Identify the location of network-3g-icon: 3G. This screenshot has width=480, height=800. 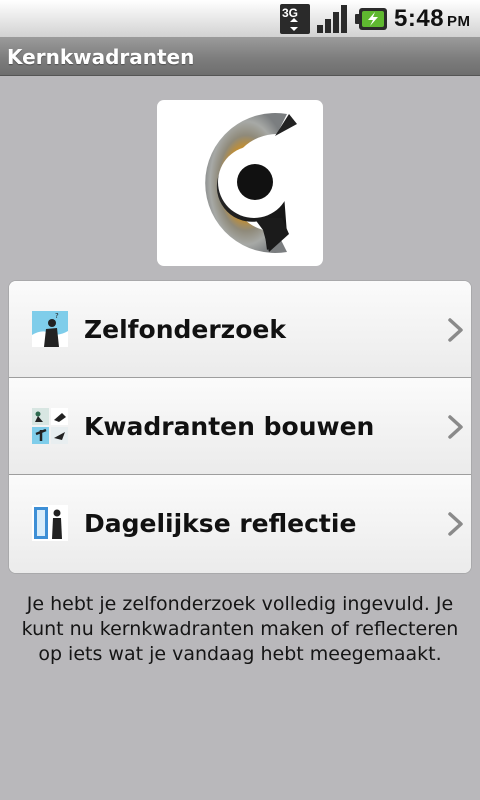
(295, 19).